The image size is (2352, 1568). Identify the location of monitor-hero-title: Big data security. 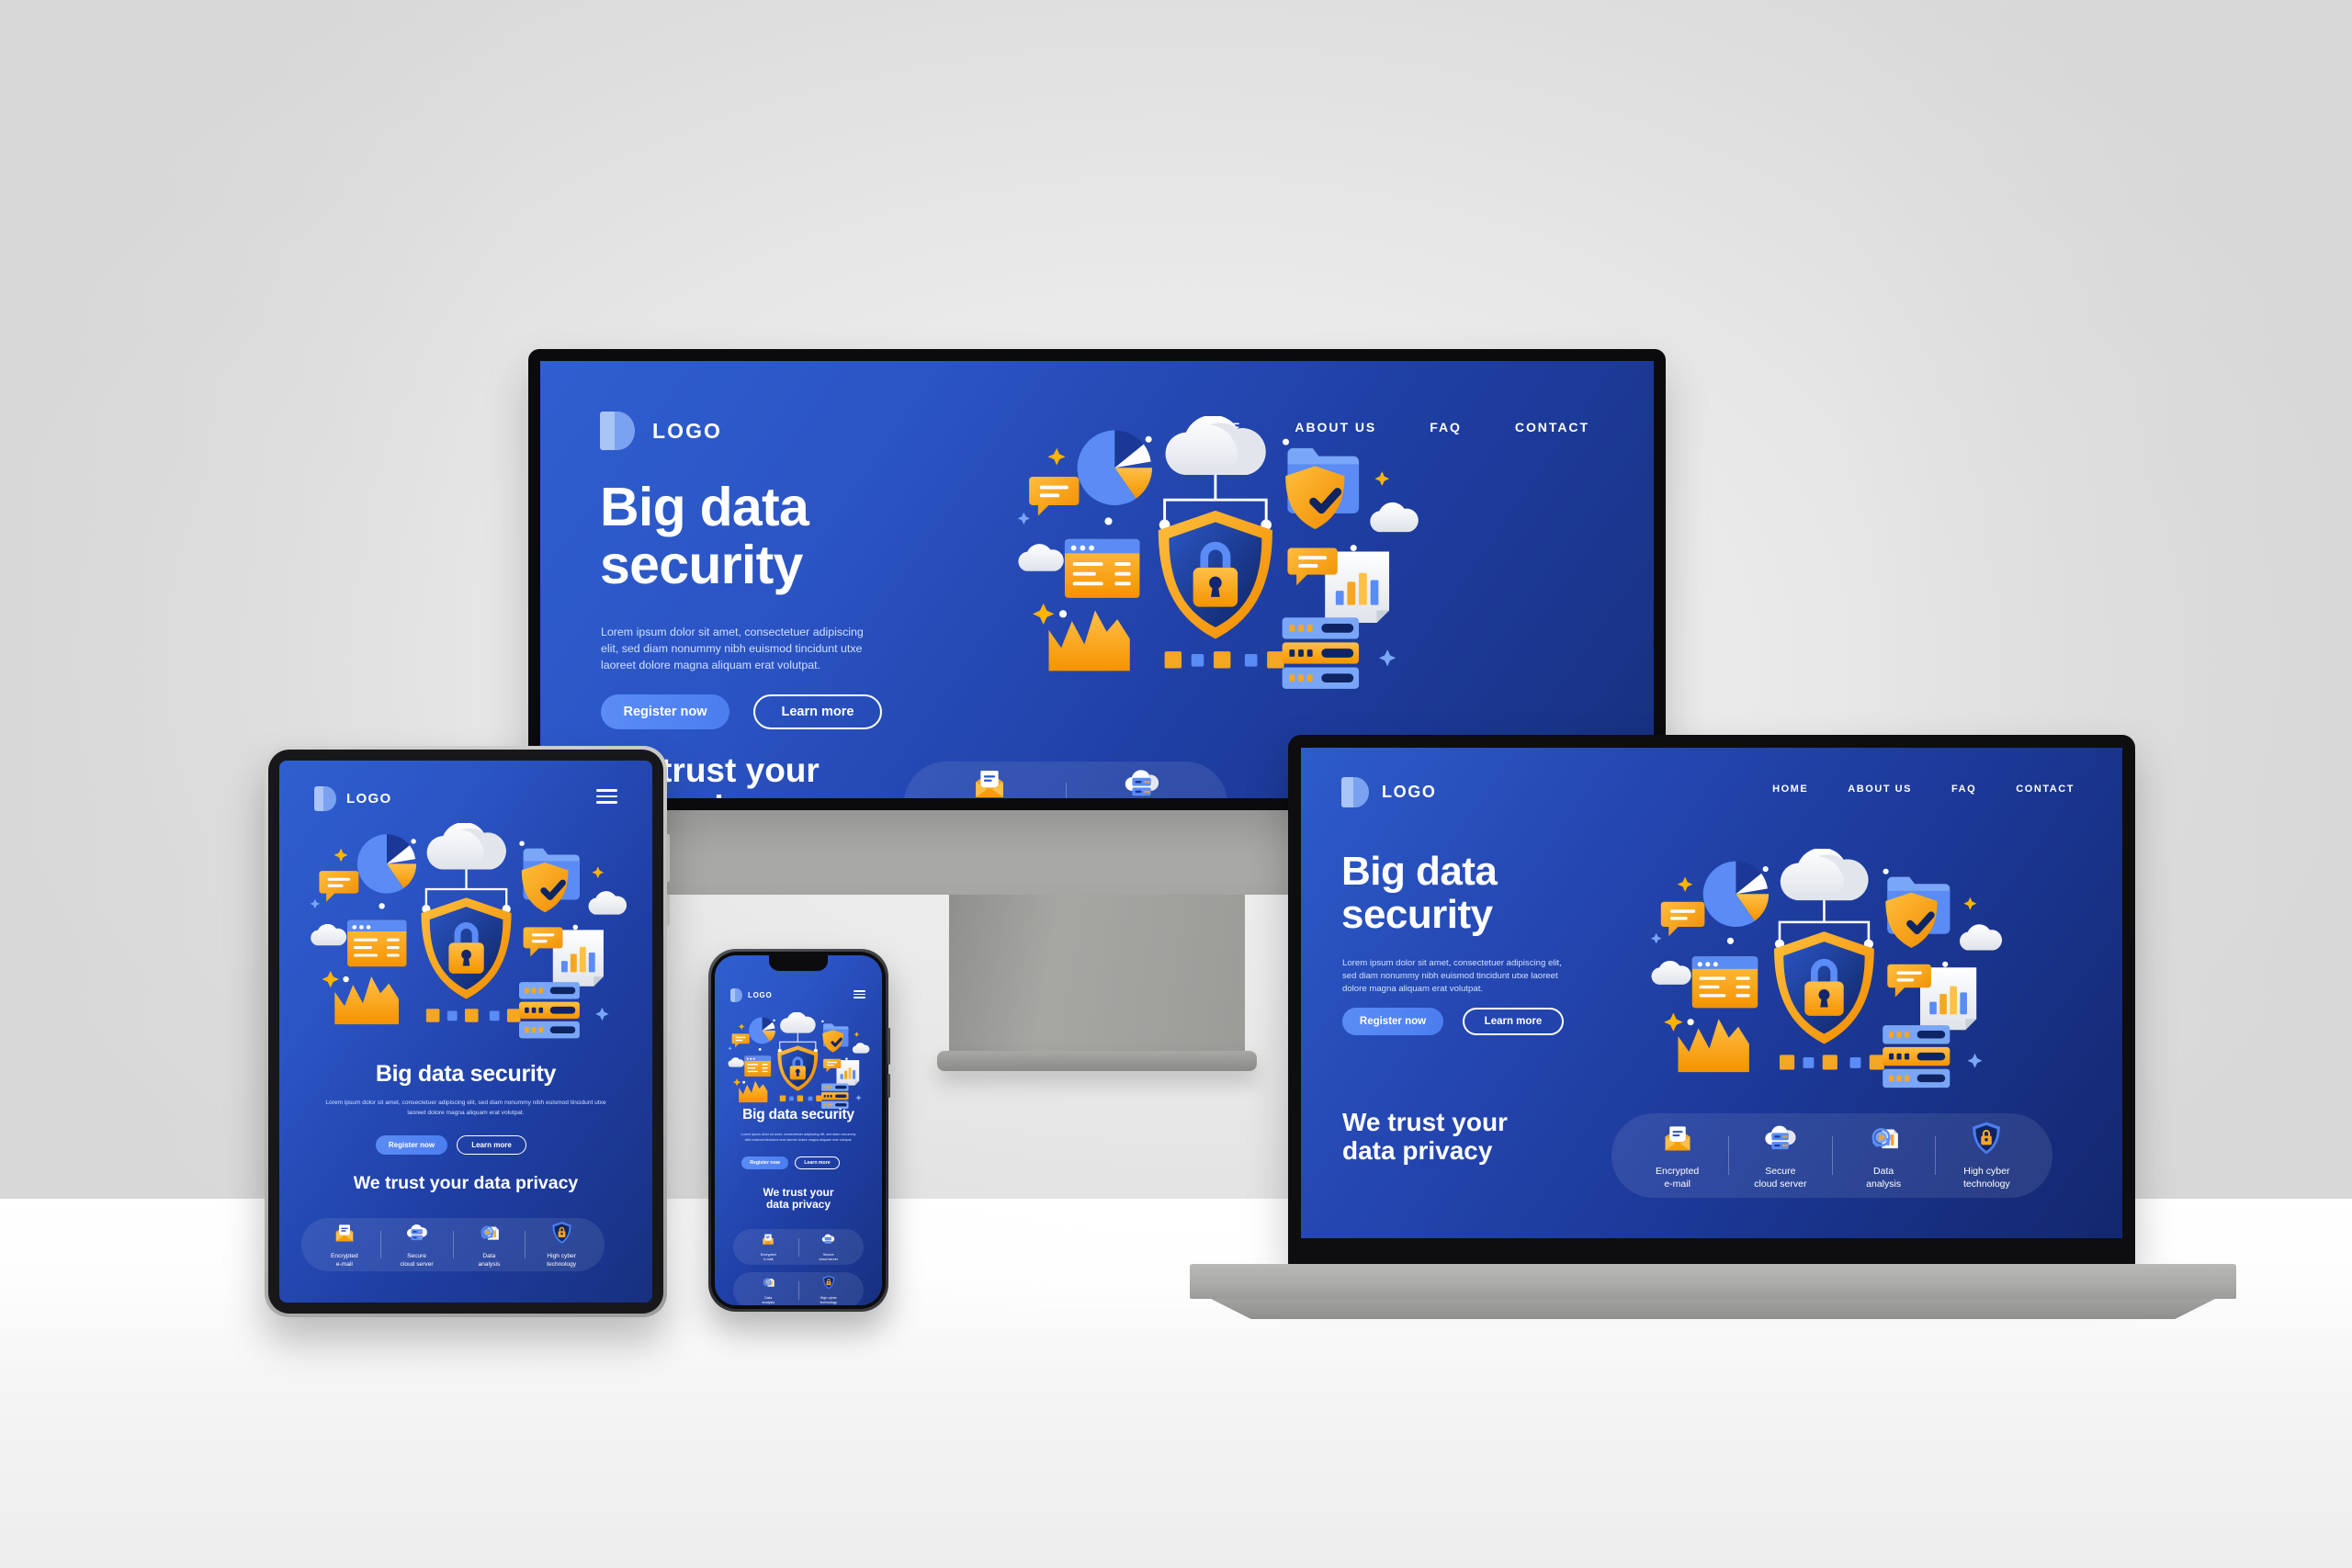
(704, 537).